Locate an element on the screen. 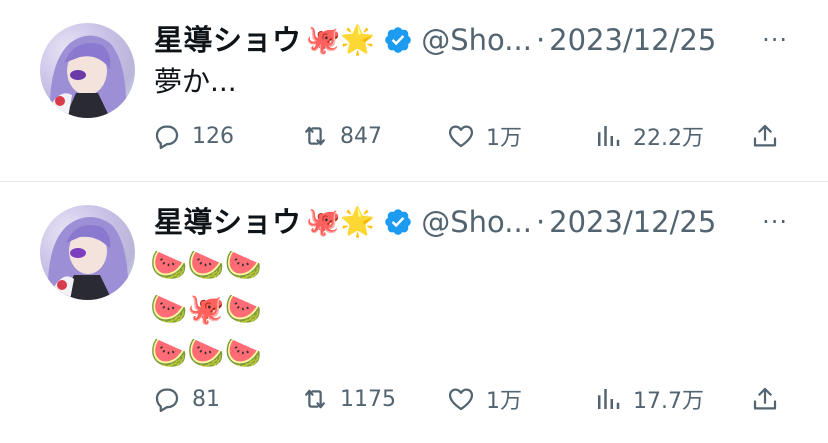 Image resolution: width=828 pixels, height=443 pixels. retweet-count: 847 is located at coordinates (361, 136).